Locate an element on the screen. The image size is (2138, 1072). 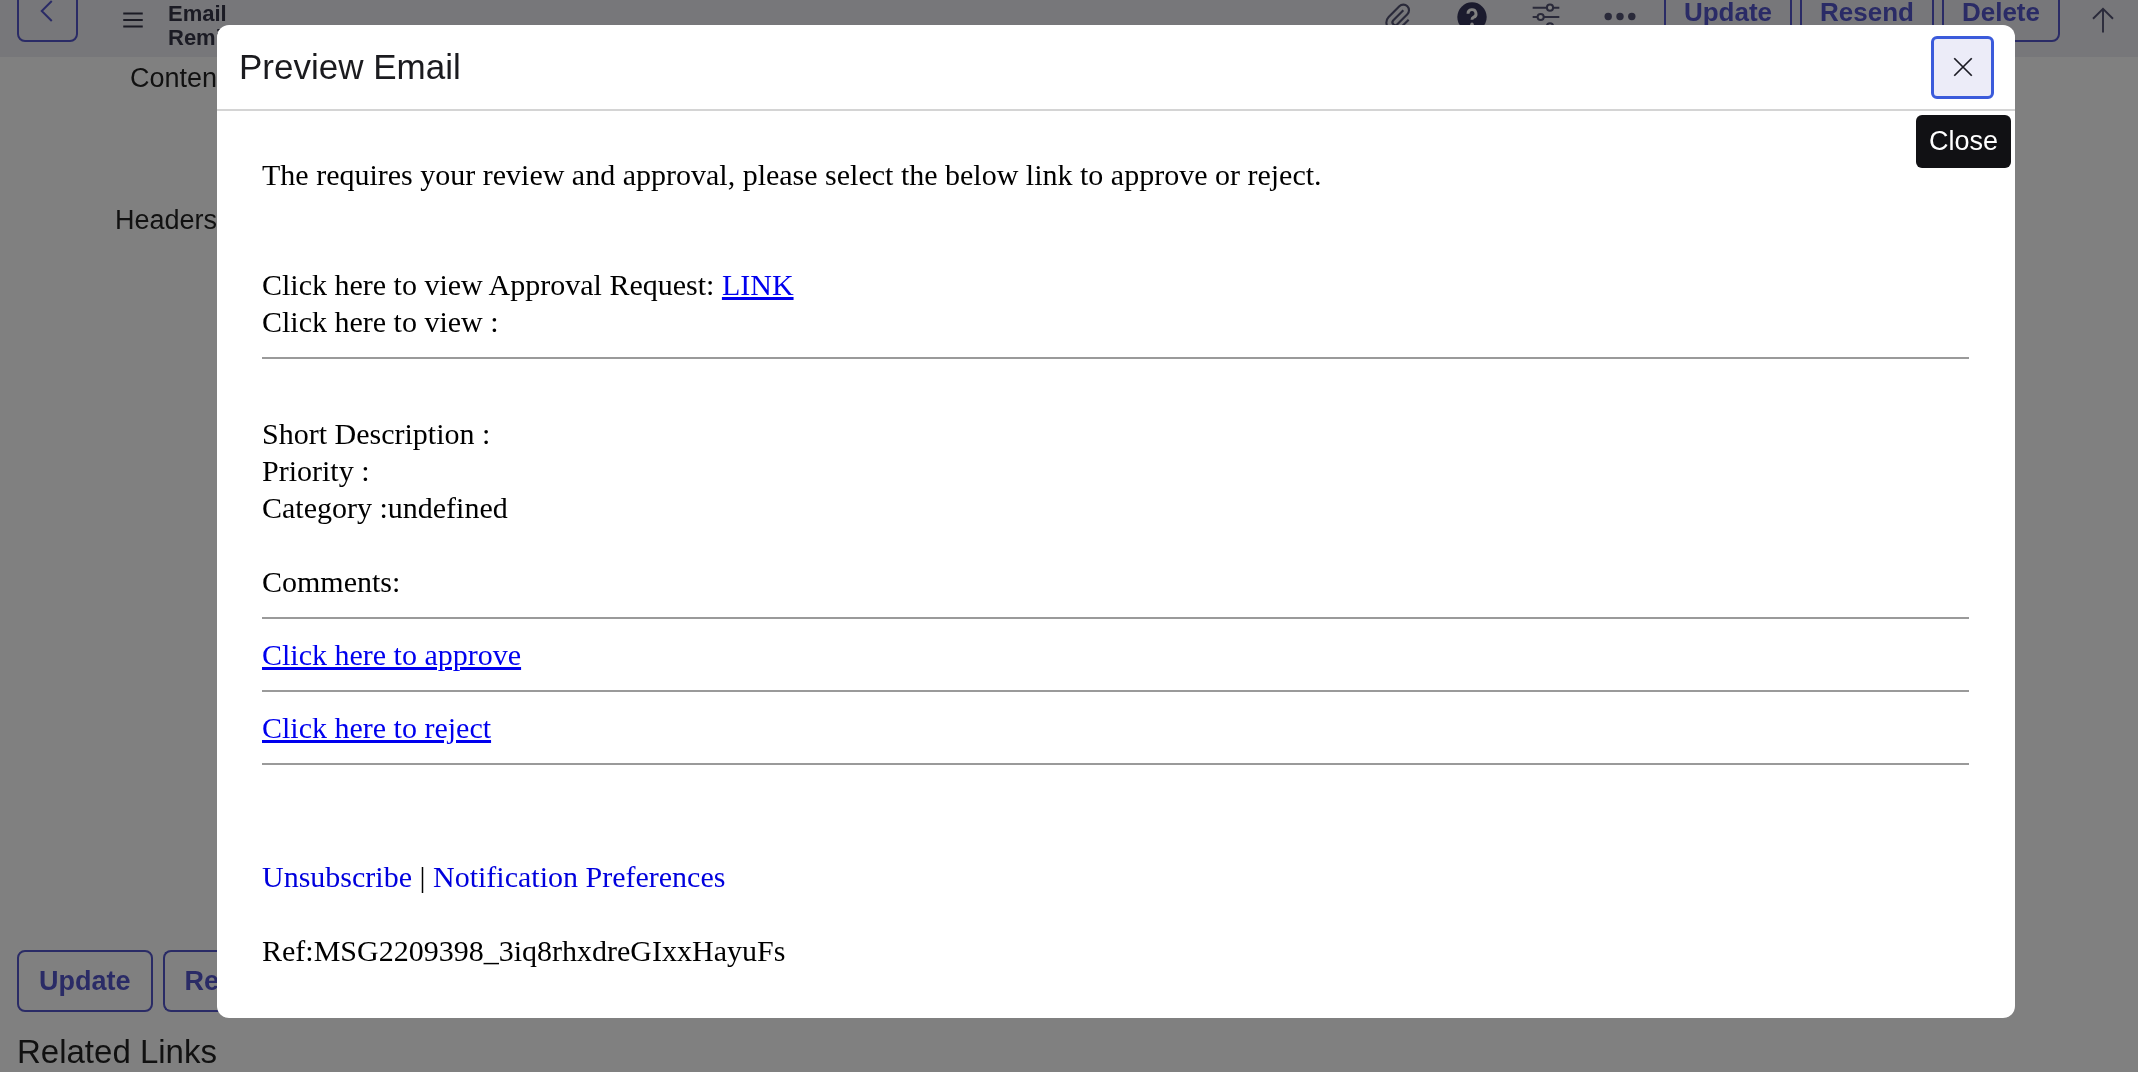
body-text: Click here to view Approval Request: LINK is located at coordinates (528, 285).